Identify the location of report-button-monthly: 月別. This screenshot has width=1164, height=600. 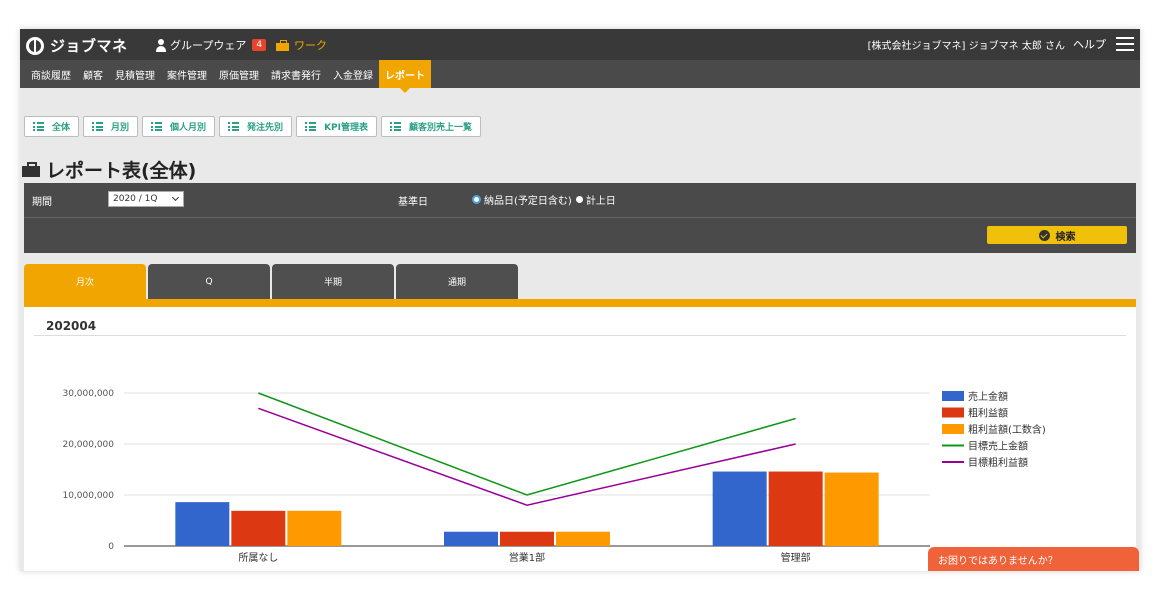
(111, 126).